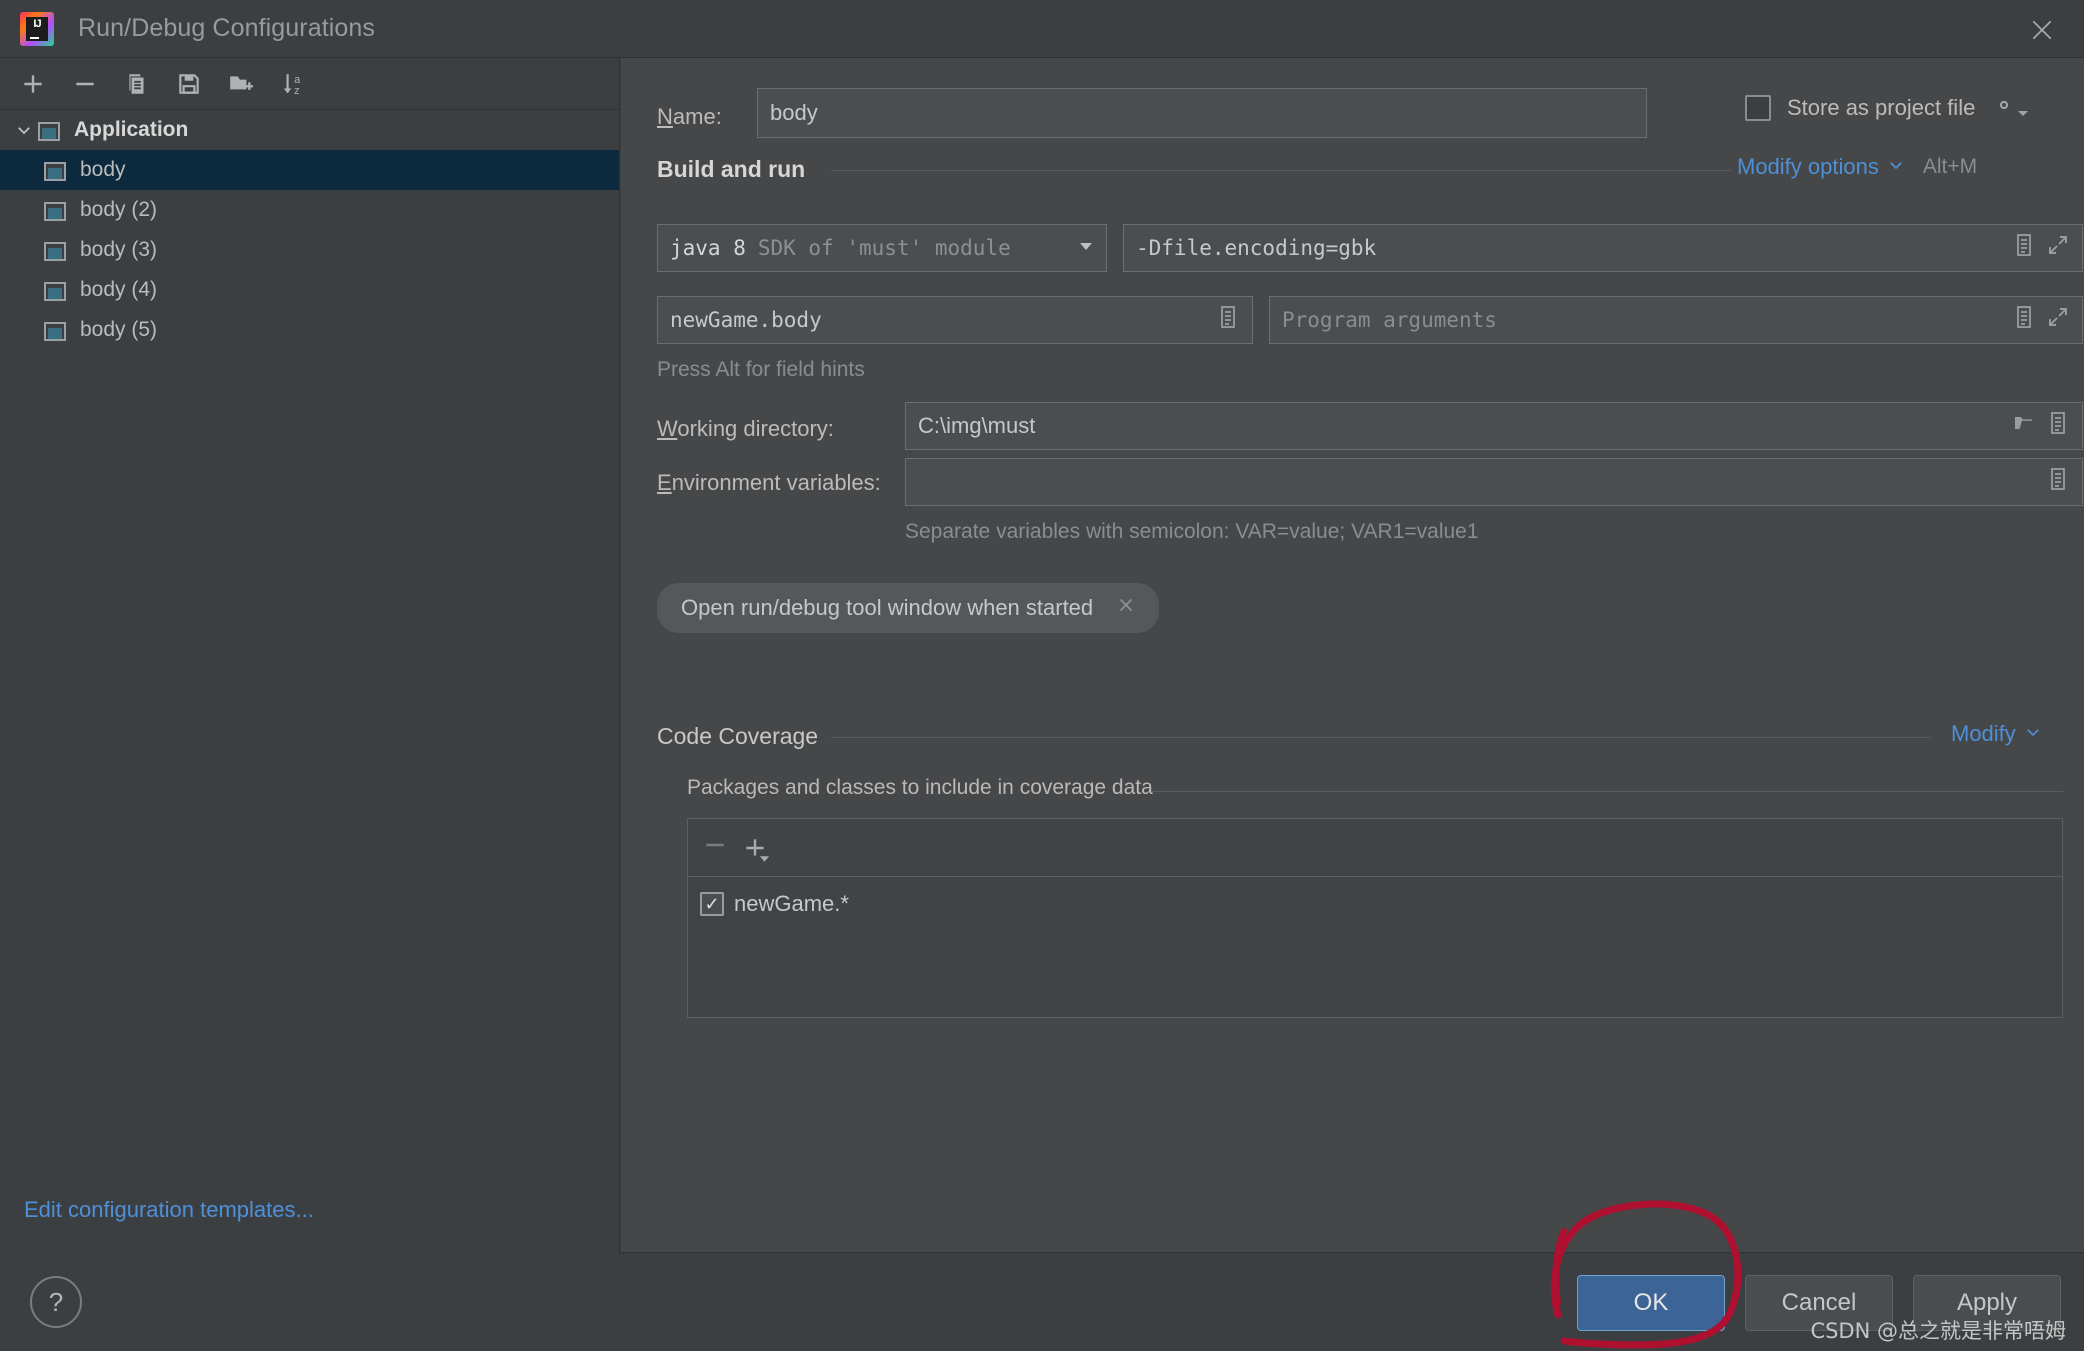 This screenshot has width=2084, height=1351. I want to click on list-item-label: body (3), so click(119, 249).